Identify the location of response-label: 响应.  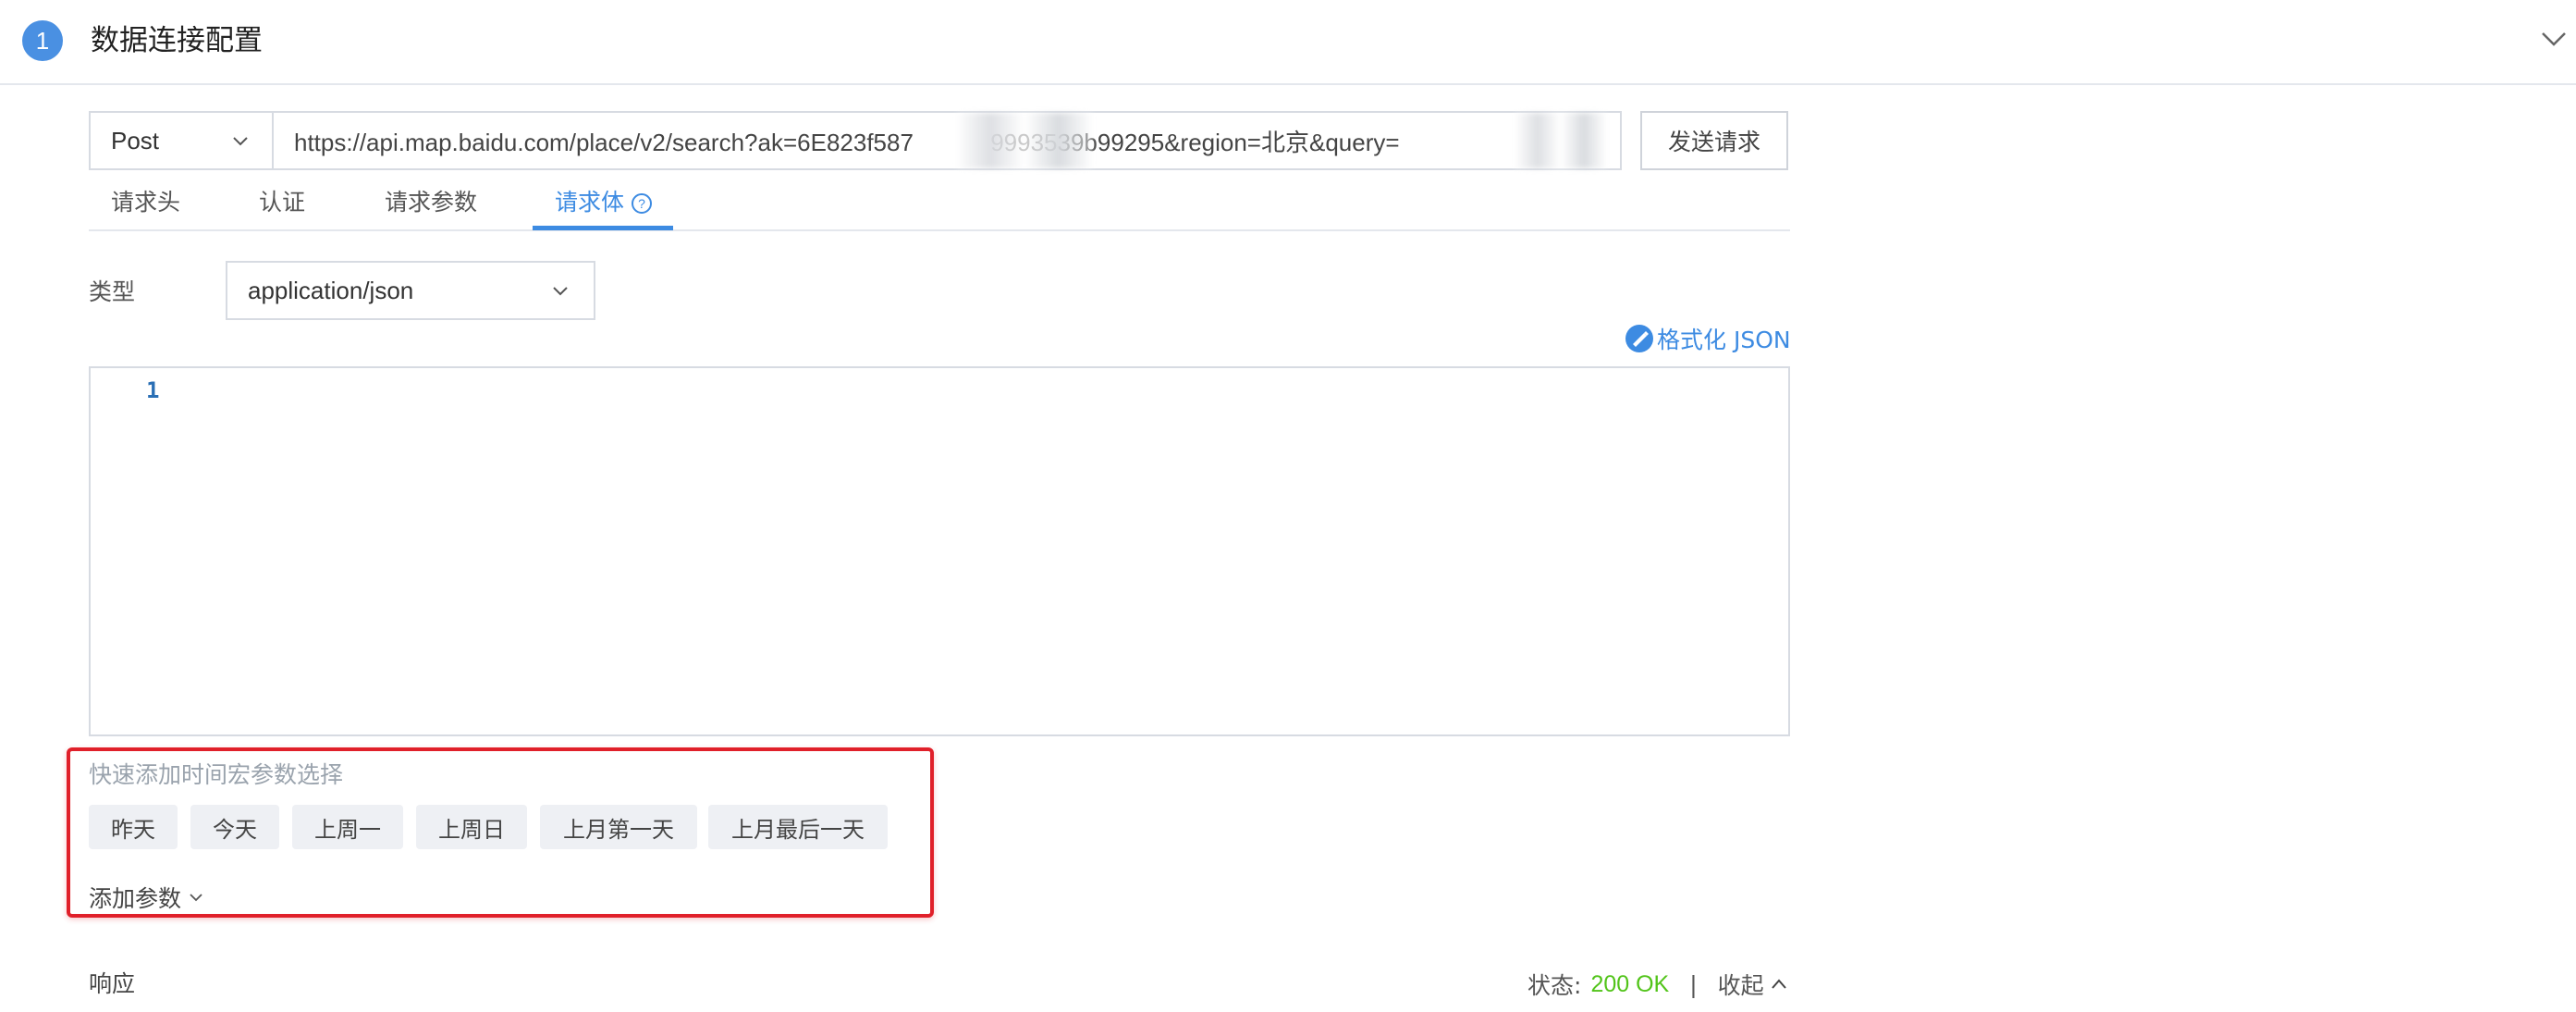
(113, 983).